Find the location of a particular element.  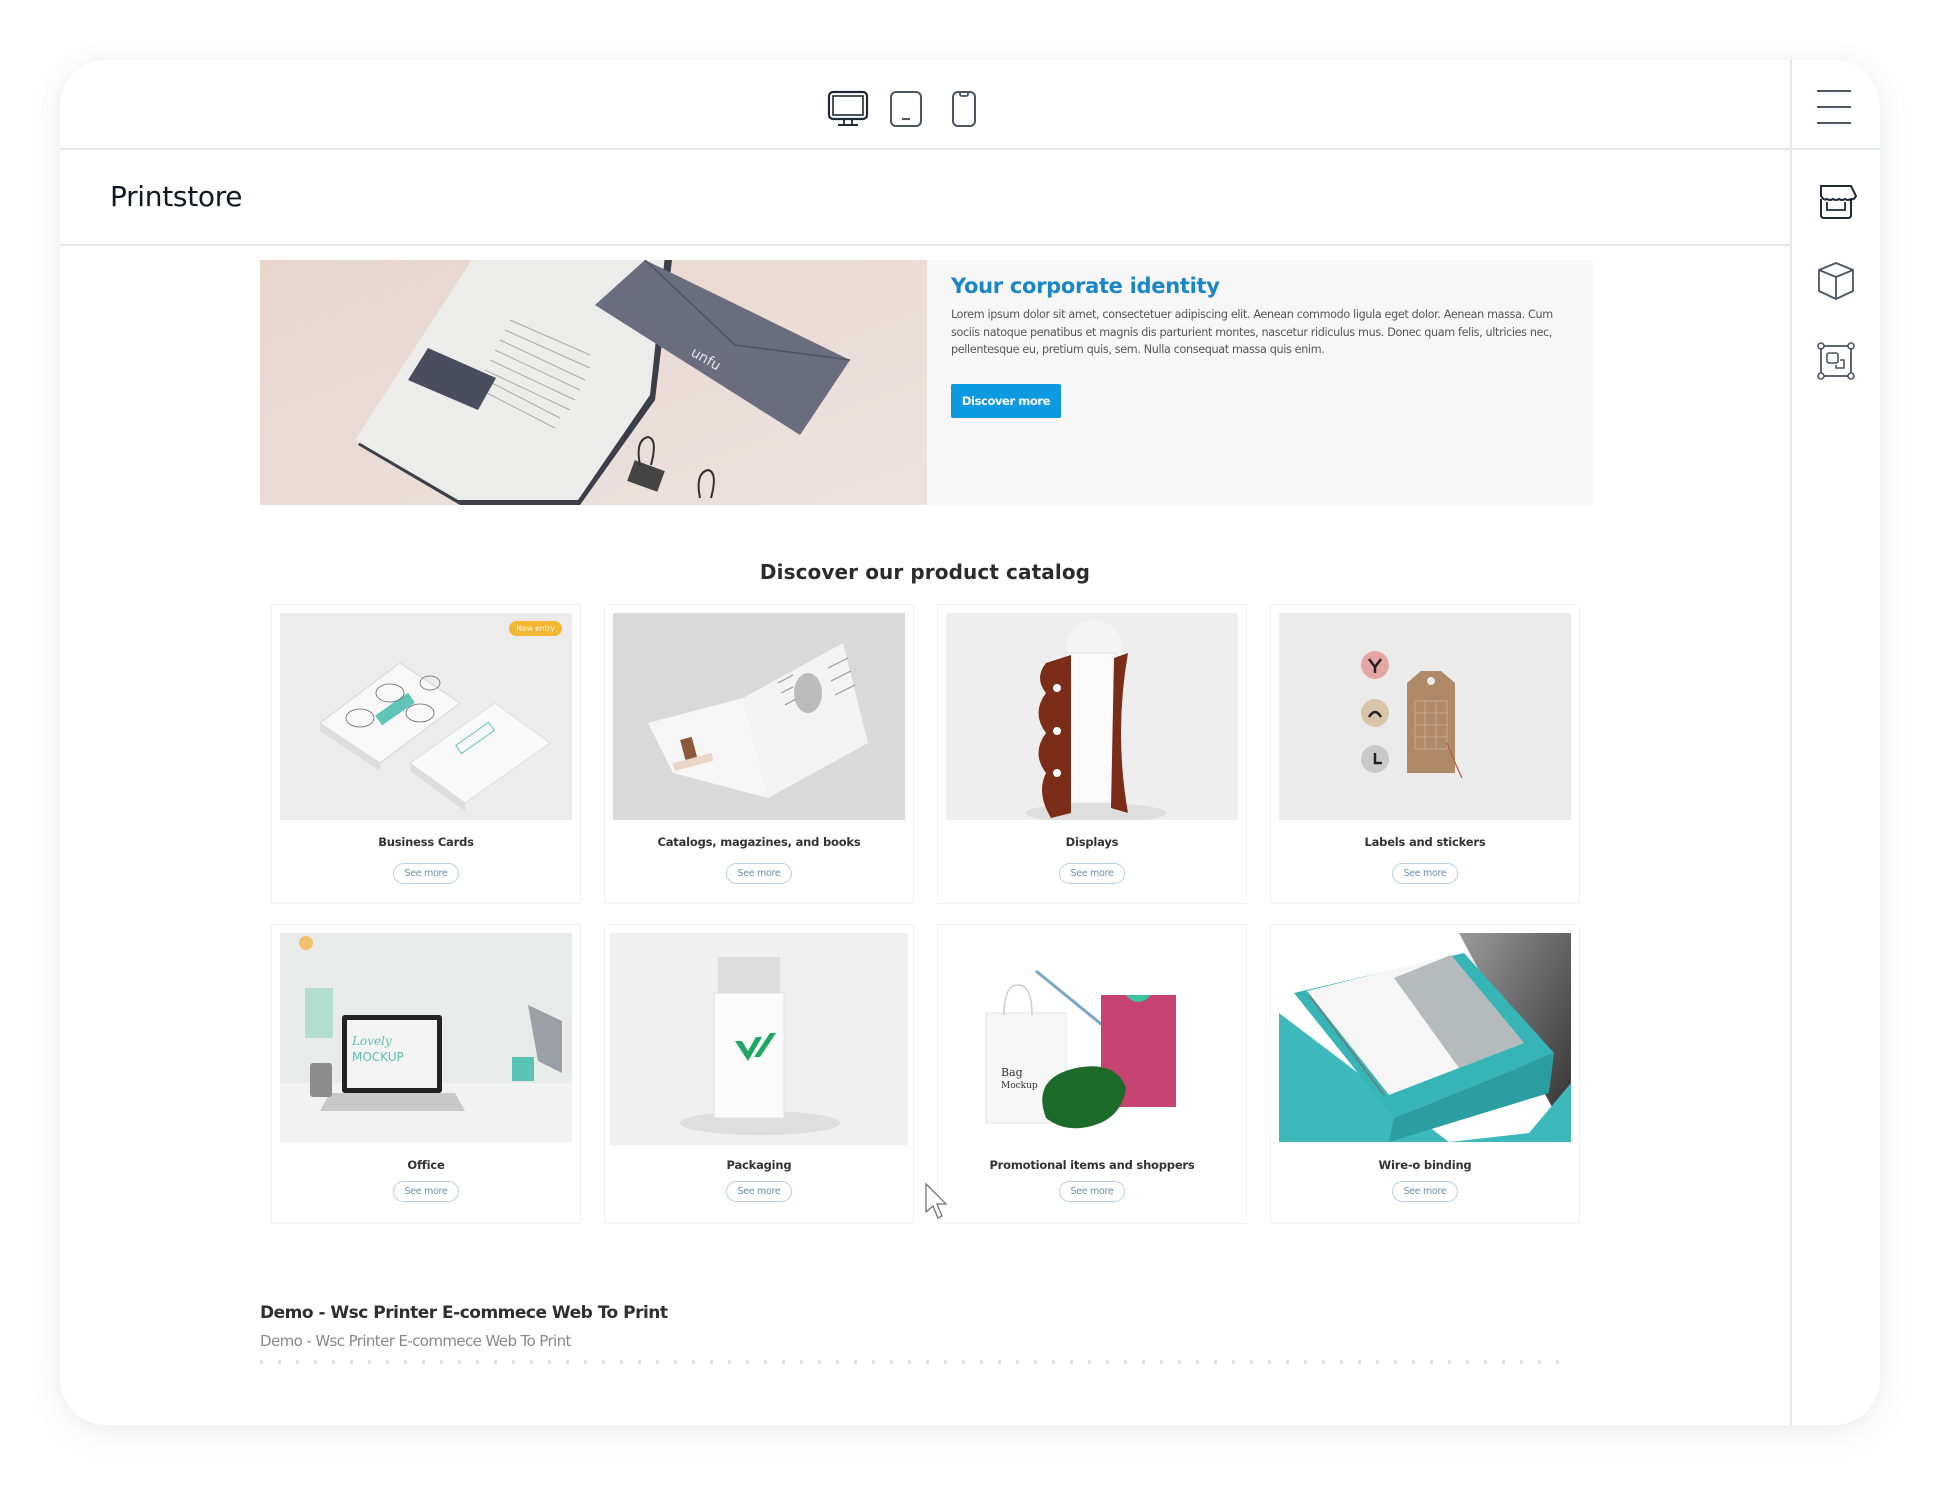

product-title: Promotional items and shoppers is located at coordinates (1092, 1165).